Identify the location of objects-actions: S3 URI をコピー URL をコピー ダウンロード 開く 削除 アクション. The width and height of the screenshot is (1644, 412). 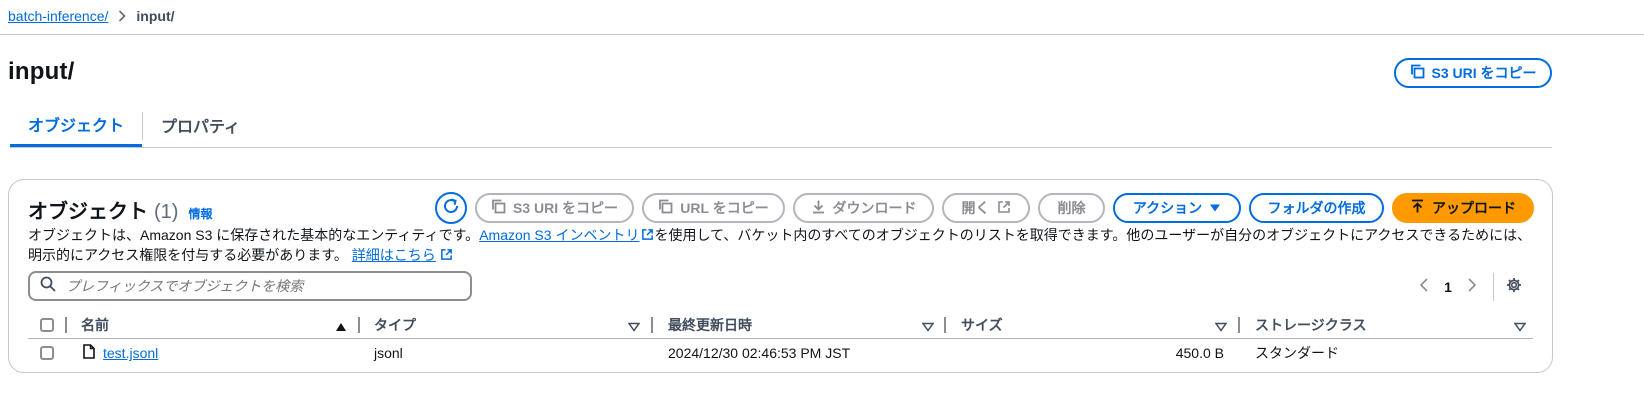
(984, 208).